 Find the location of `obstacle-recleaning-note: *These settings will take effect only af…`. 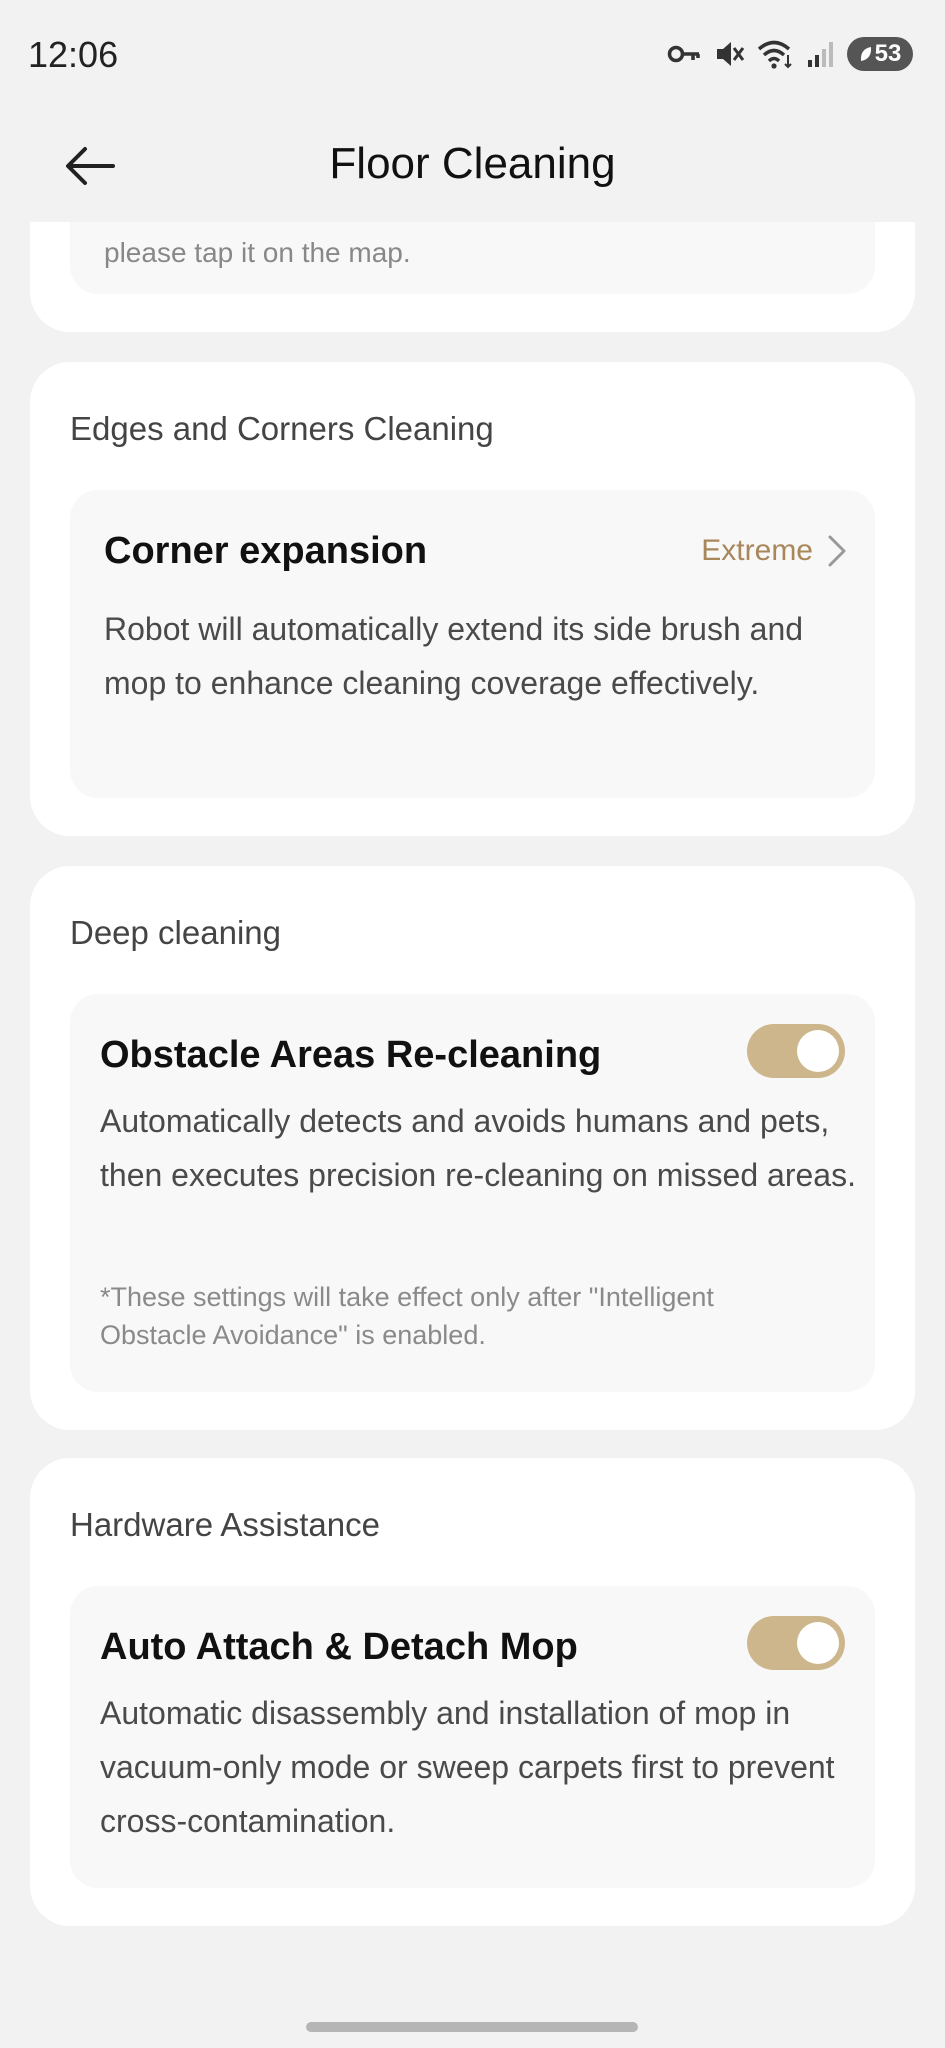

obstacle-recleaning-note: *These settings will take effect only af… is located at coordinates (407, 1316).